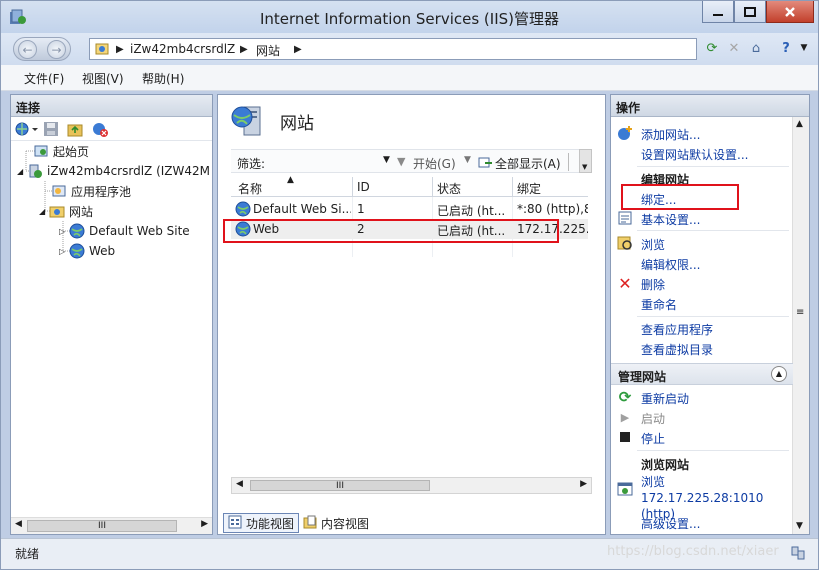 This screenshot has width=819, height=570. Describe the element at coordinates (163, 78) in the screenshot. I see `menu-help: 帮助(H)` at that location.